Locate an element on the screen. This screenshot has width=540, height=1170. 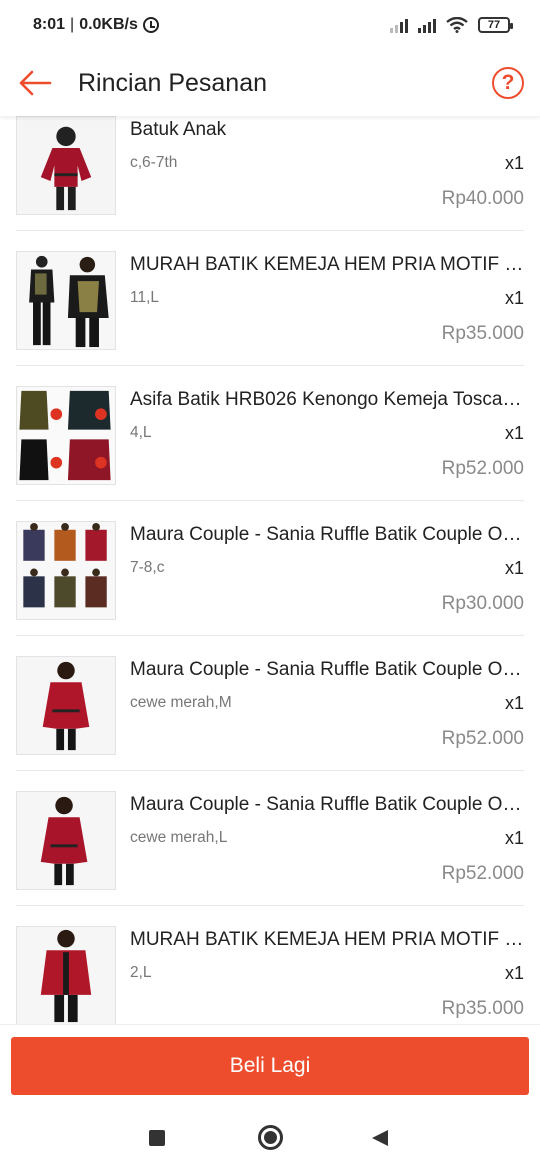
status-left: 8:01 | 0.0KB/s is located at coordinates (96, 25).